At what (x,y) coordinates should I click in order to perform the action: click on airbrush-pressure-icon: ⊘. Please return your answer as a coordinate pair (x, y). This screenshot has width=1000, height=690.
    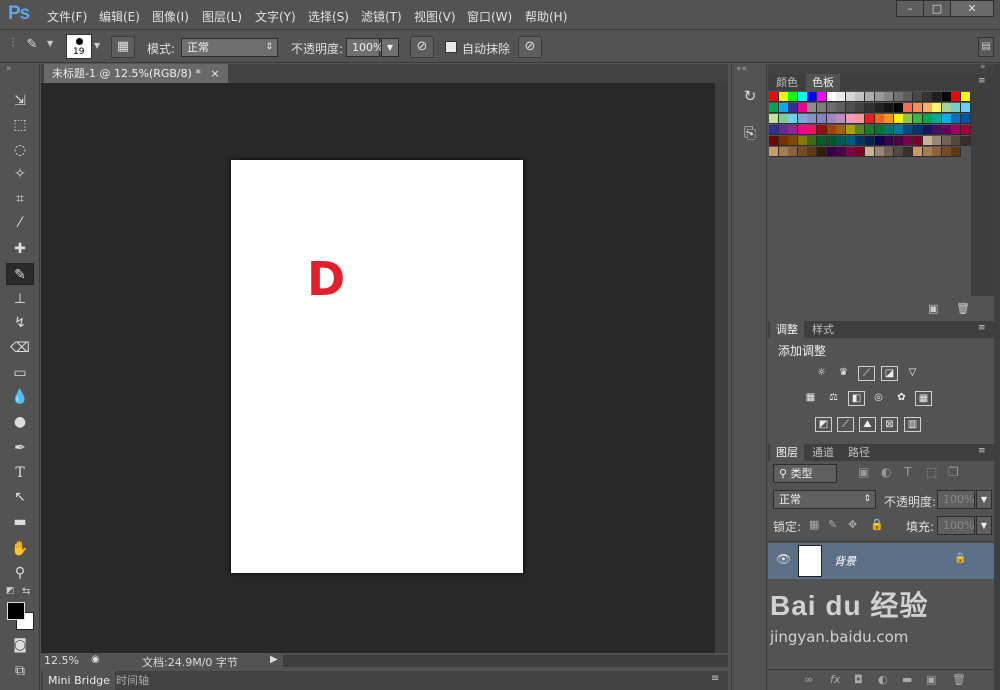
    Looking at the image, I should click on (422, 47).